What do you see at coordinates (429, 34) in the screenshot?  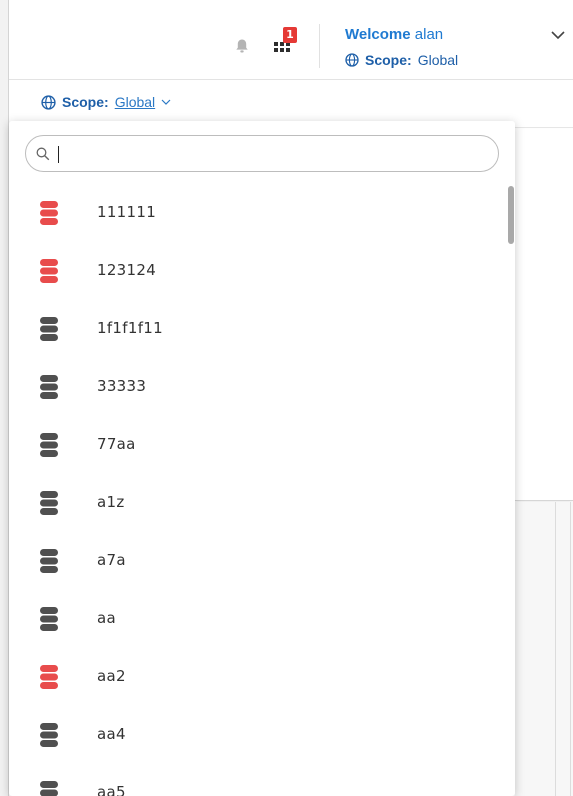 I see `user-name: alan` at bounding box center [429, 34].